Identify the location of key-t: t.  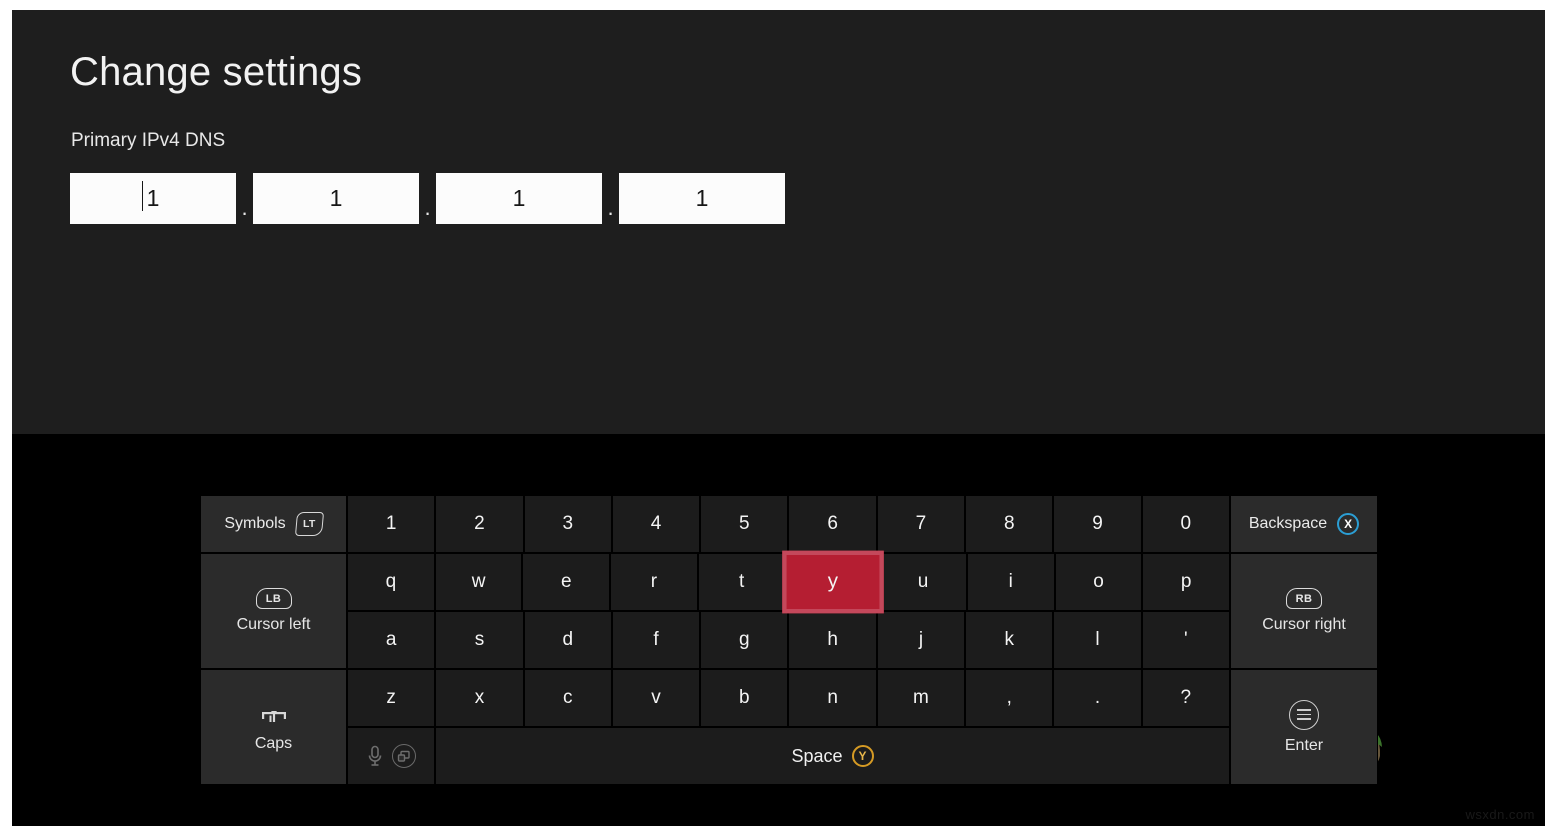
(741, 582).